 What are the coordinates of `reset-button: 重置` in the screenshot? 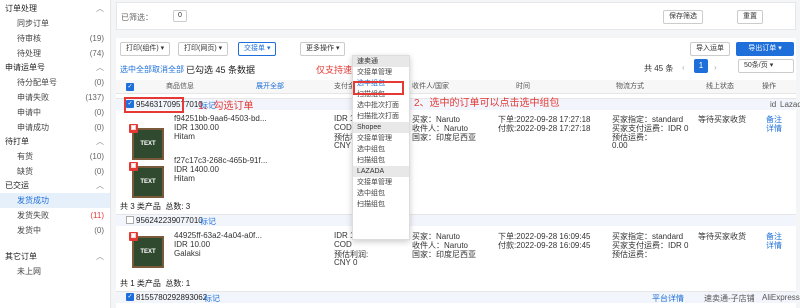 It's located at (750, 17).